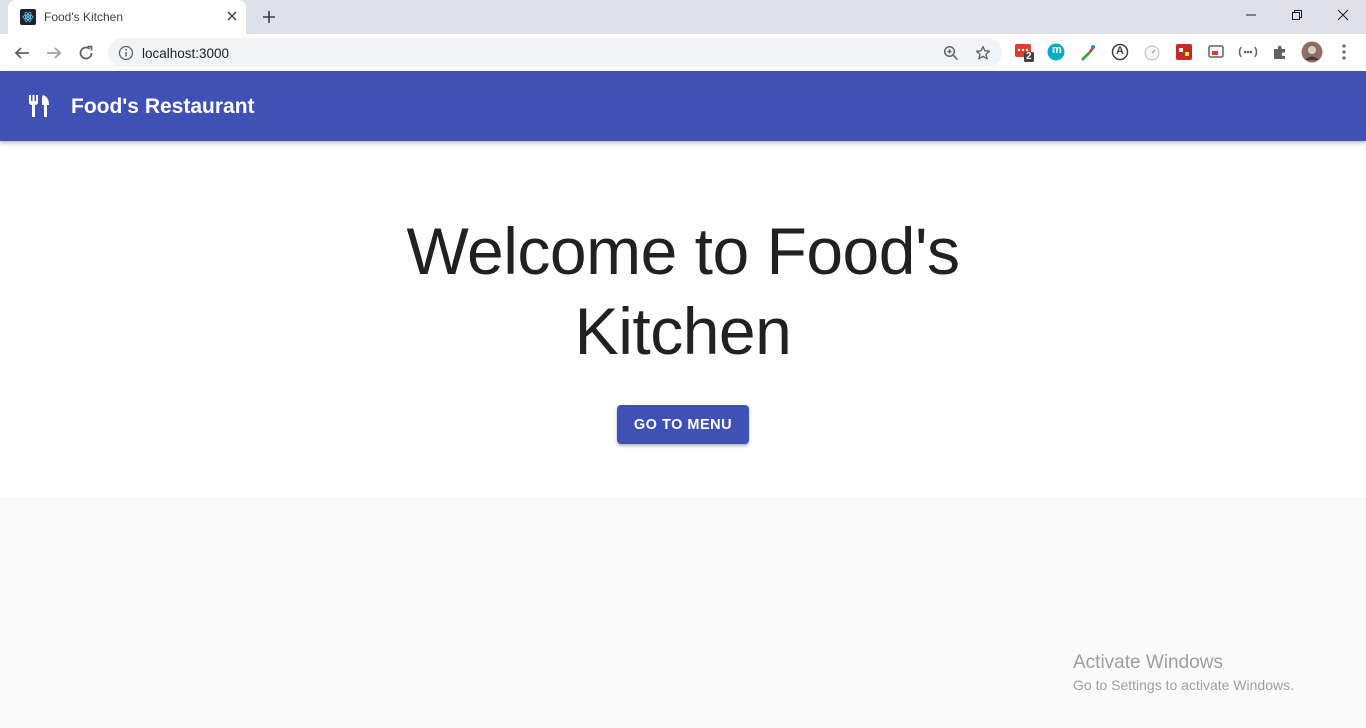  Describe the element at coordinates (983, 53) in the screenshot. I see `star-icon` at that location.